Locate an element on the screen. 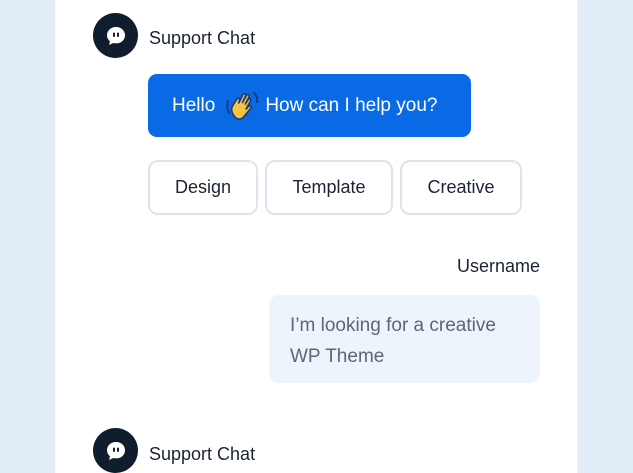 This screenshot has height=473, width=633. quick-reply-design: Design is located at coordinates (203, 187).